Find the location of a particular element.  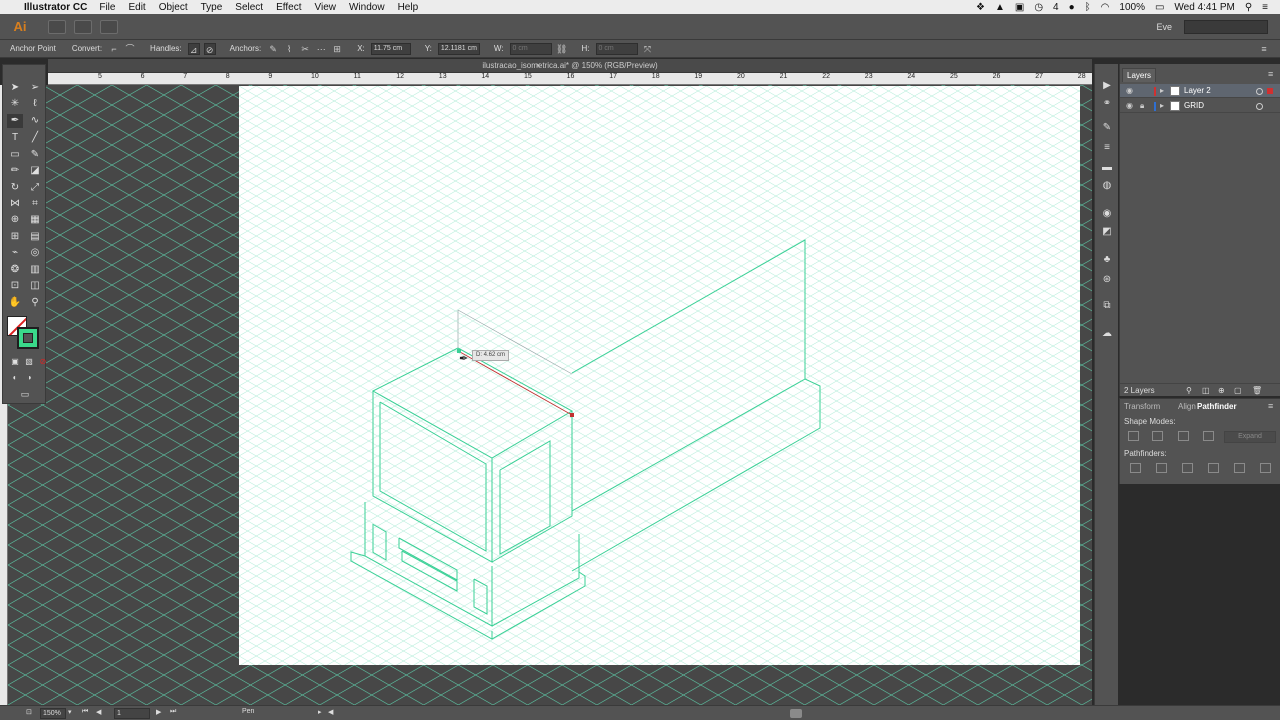

horizontal-scrollbar-thumb is located at coordinates (796, 713).